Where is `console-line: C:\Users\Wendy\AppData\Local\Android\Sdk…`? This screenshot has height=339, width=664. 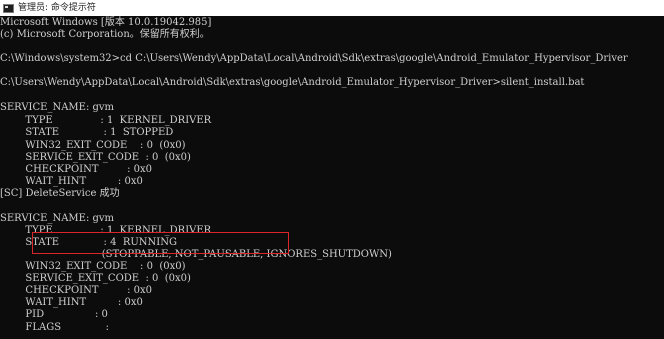
console-line: C:\Users\Wendy\AppData\Local\Android\Sdk… is located at coordinates (292, 82).